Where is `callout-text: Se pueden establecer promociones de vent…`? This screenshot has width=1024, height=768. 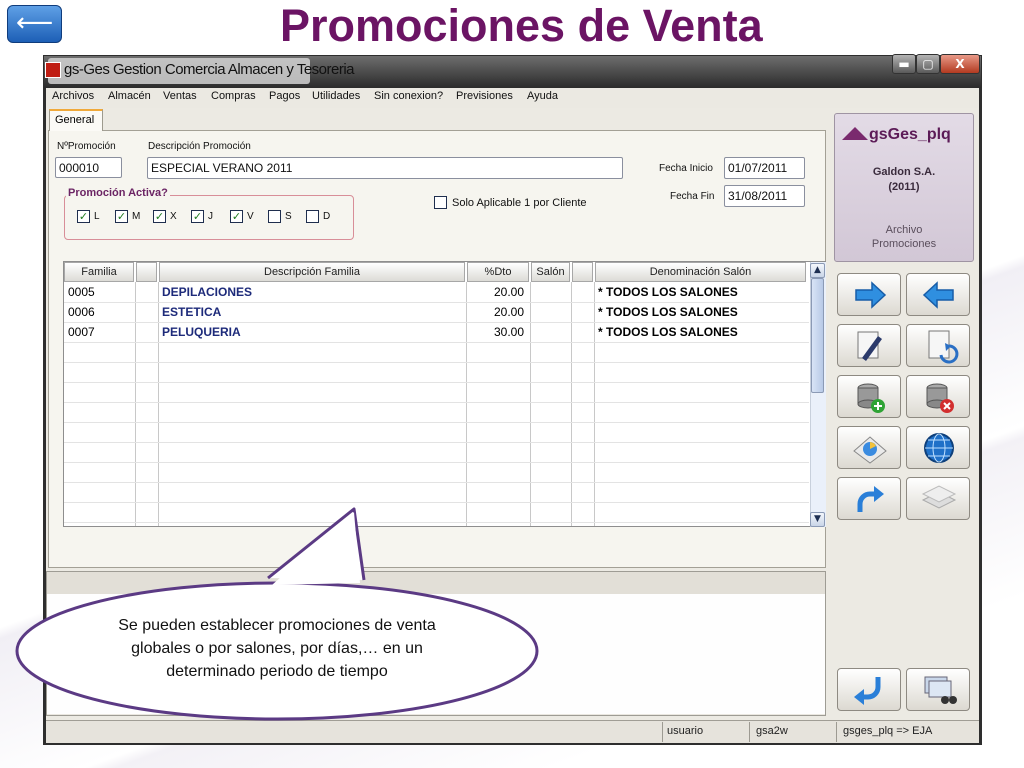 callout-text: Se pueden establecer promociones de vent… is located at coordinates (277, 648).